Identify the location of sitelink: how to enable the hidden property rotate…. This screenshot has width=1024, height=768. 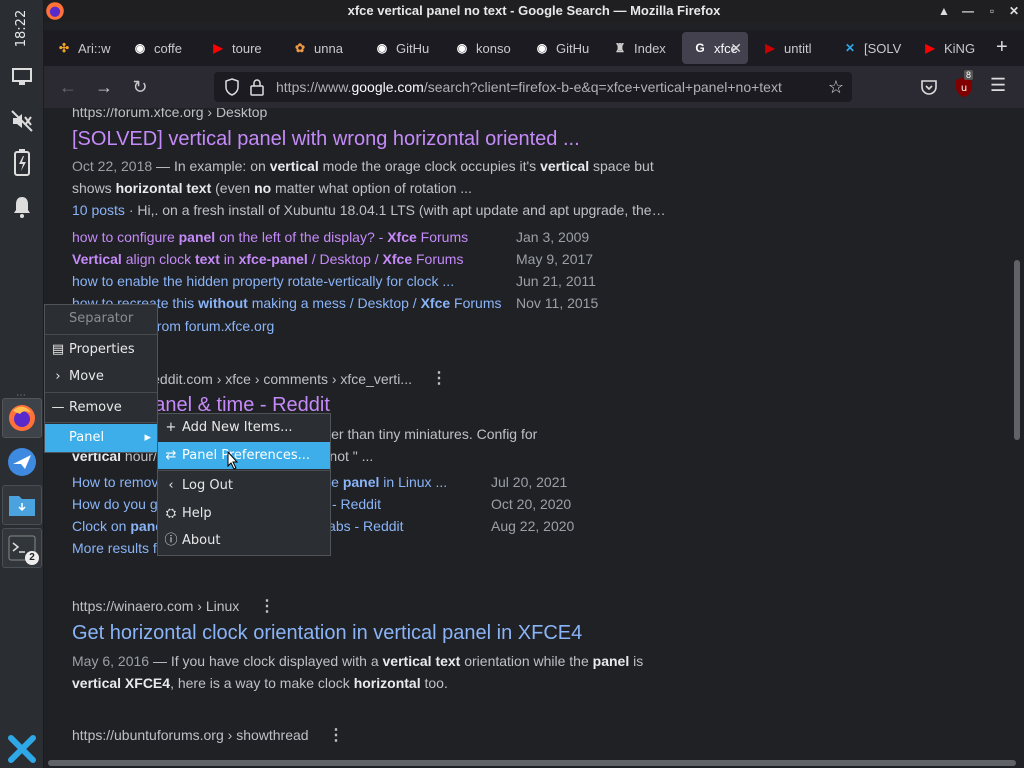
(263, 281).